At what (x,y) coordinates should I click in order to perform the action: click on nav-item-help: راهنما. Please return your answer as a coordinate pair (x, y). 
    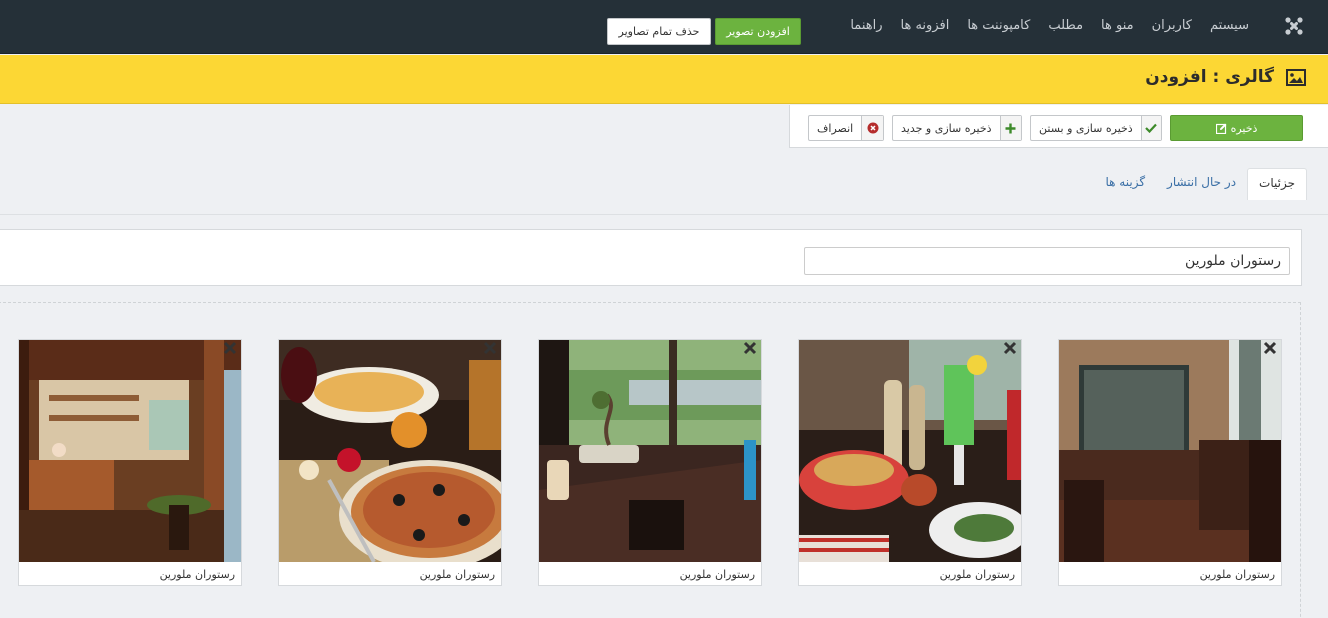
    Looking at the image, I should click on (866, 26).